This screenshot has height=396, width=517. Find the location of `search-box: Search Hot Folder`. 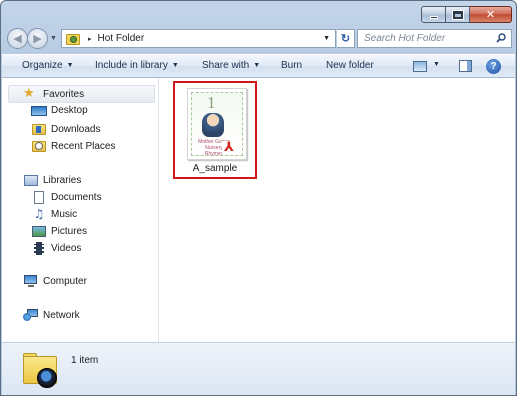

search-box: Search Hot Folder is located at coordinates (434, 38).